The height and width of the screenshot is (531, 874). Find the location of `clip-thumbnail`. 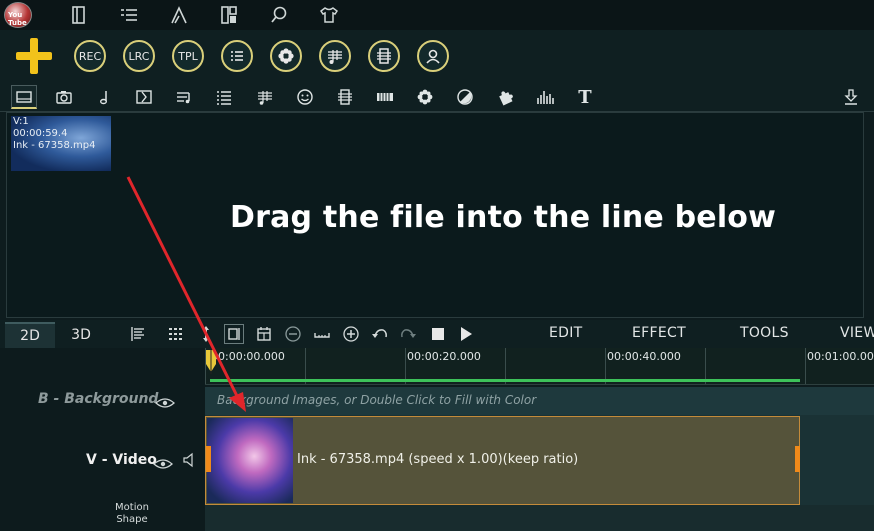

clip-thumbnail is located at coordinates (250, 460).